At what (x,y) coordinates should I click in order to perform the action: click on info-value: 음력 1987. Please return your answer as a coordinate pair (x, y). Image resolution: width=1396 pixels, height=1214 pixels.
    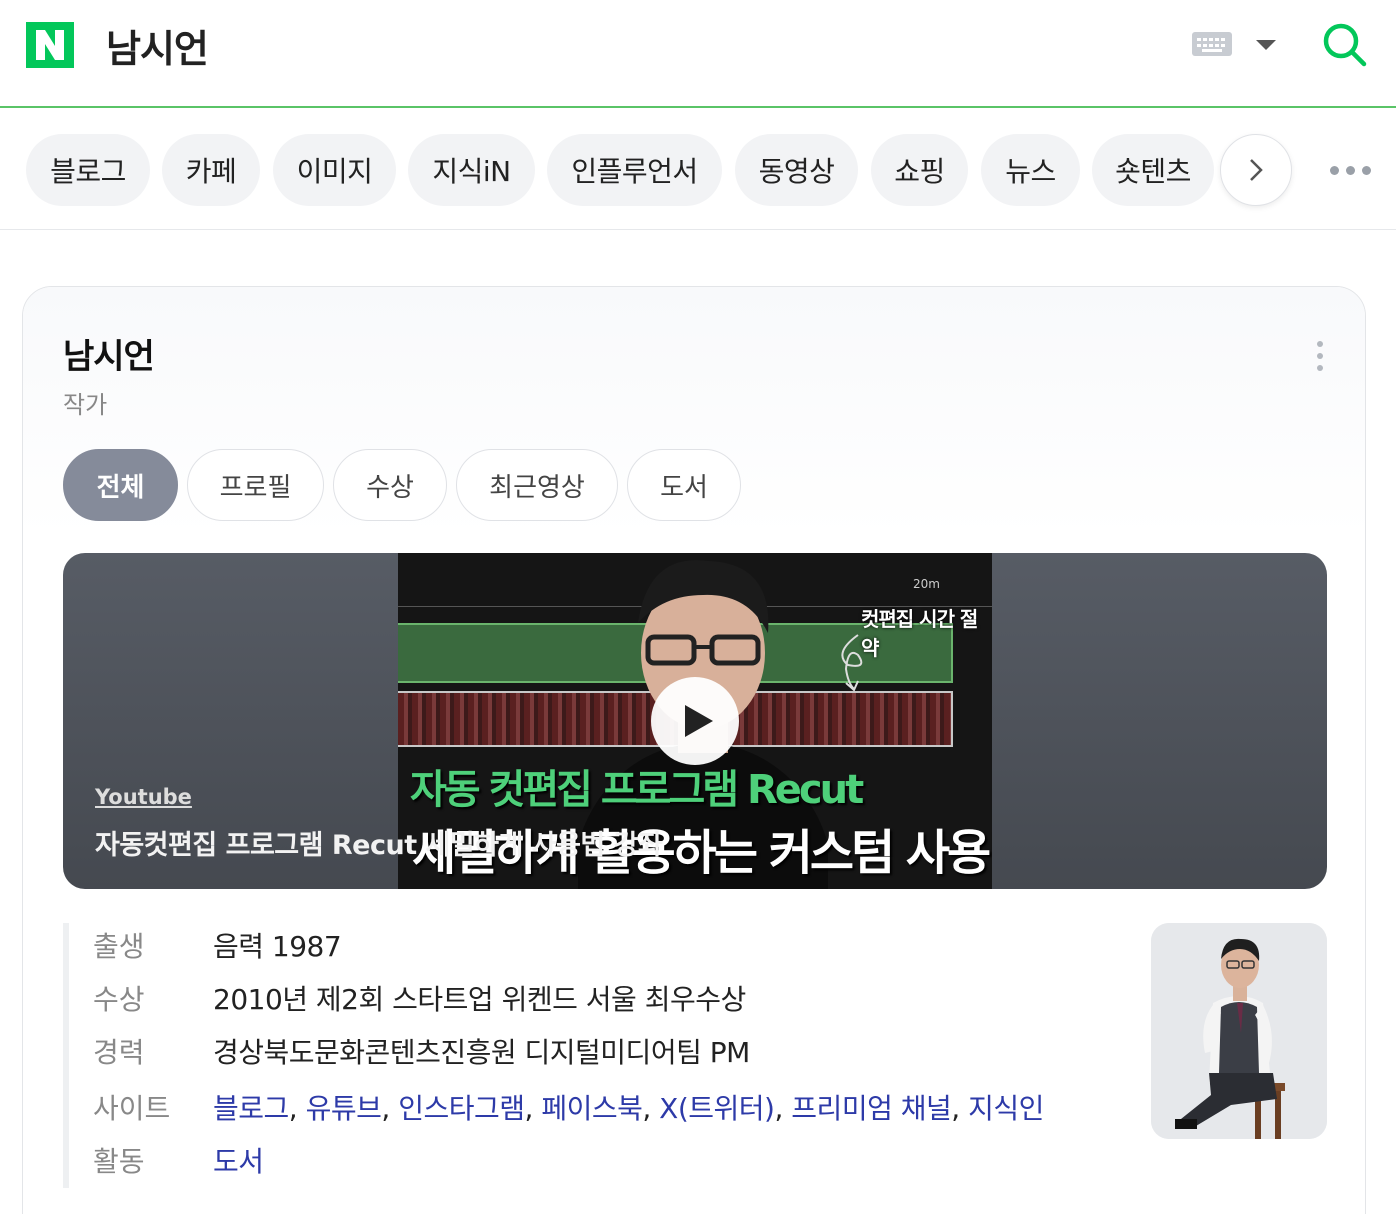
    Looking at the image, I should click on (277, 946).